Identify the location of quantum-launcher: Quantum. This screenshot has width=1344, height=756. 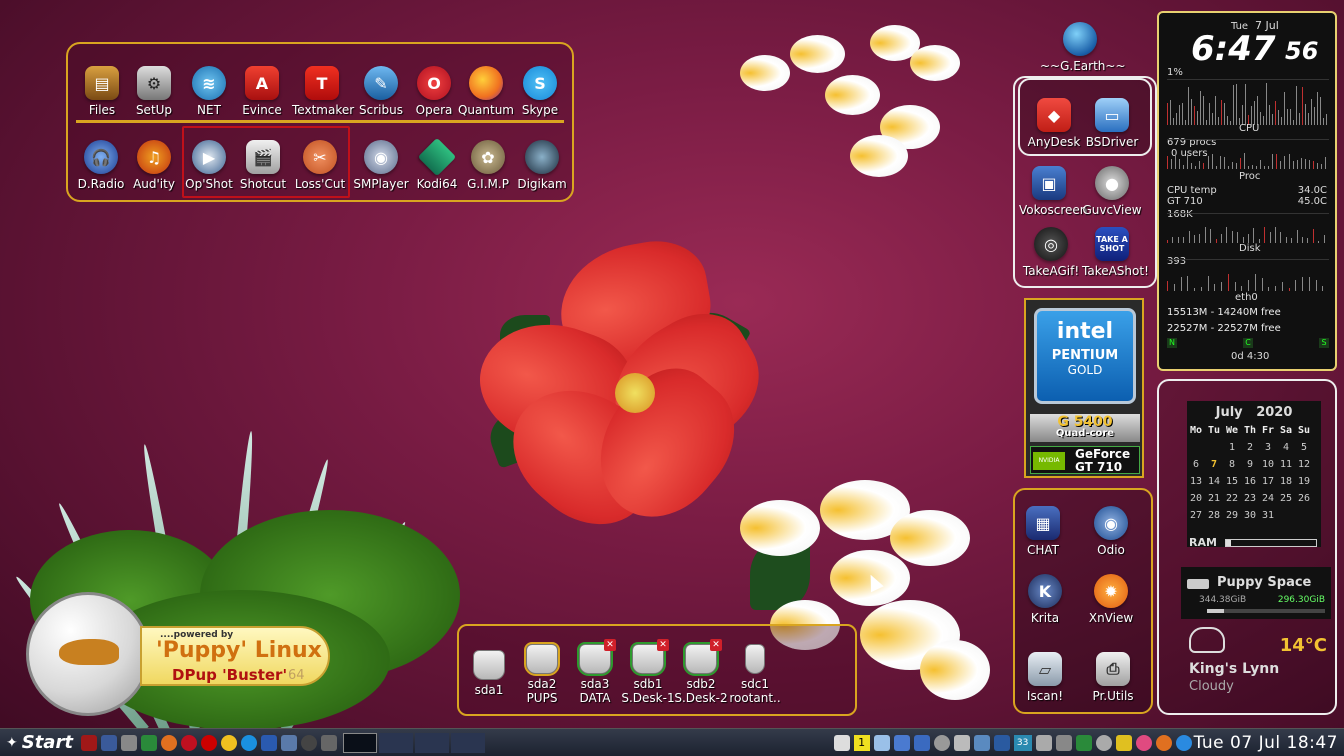
(486, 91).